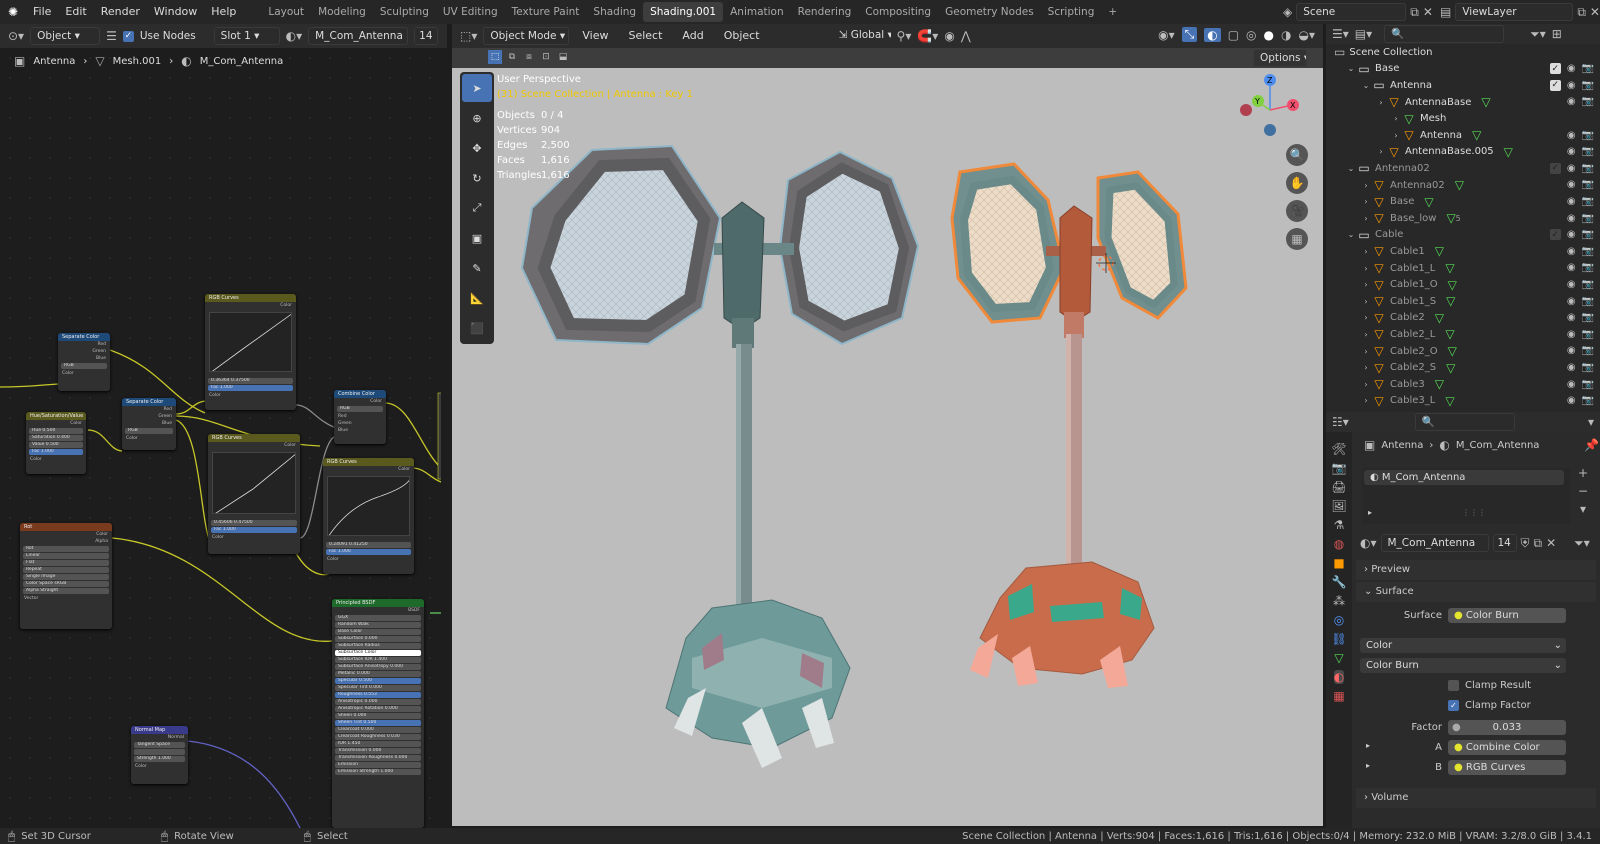  I want to click on scene-field: Scene, so click(1351, 12).